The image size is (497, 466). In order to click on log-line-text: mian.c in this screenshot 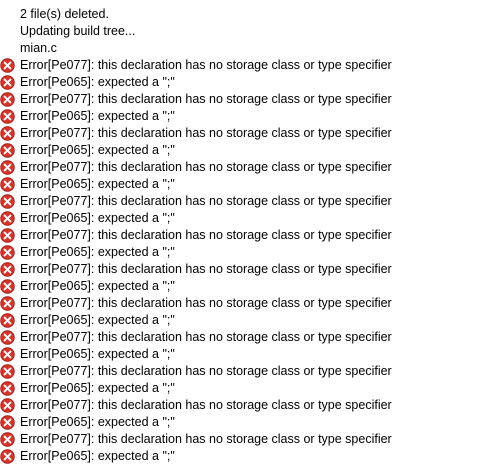, I will do `click(38, 48)`.